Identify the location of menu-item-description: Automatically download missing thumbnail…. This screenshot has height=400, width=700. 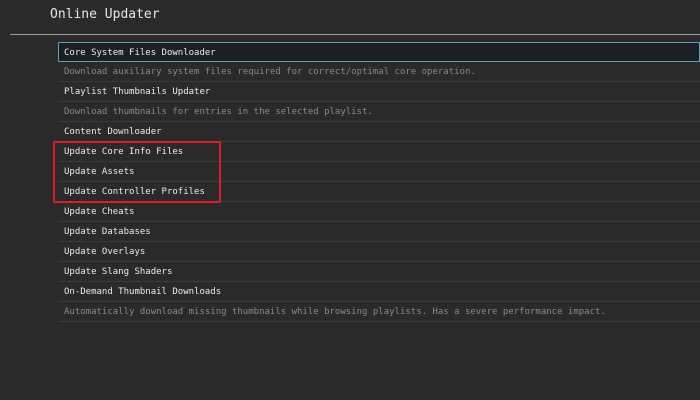
(379, 312).